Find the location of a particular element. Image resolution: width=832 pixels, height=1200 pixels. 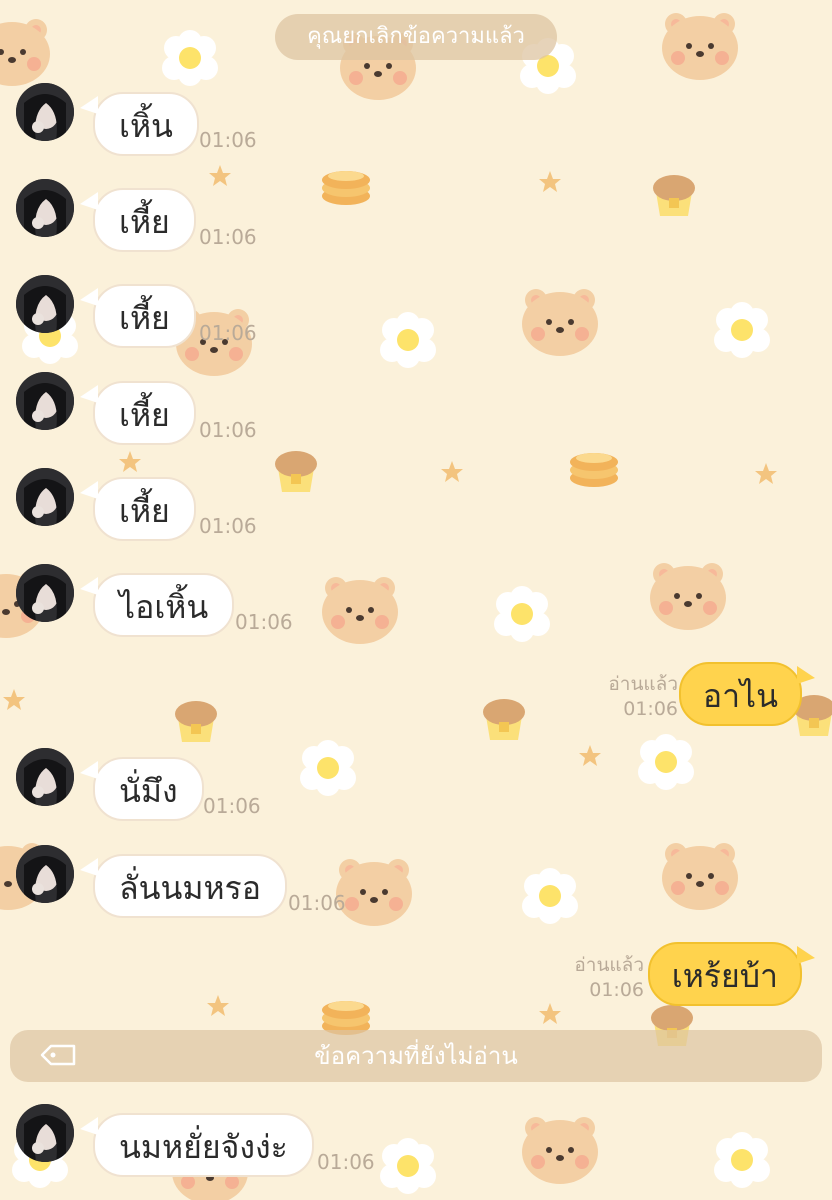

incoming-message-bubble: ไอเหิ้น is located at coordinates (157, 605).